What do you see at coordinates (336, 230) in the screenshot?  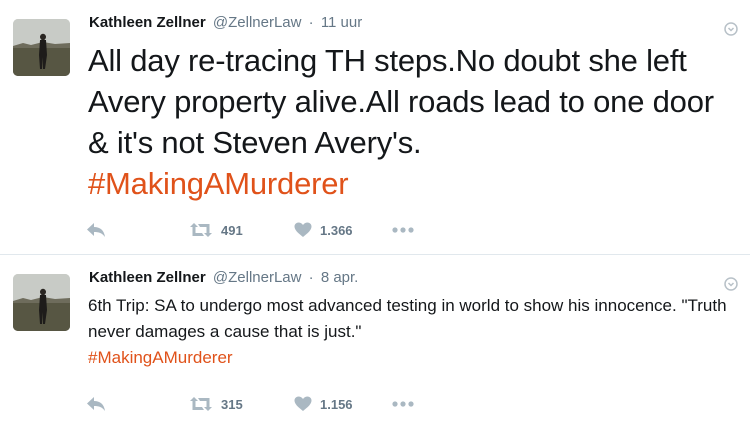 I see `like-count: 1.366` at bounding box center [336, 230].